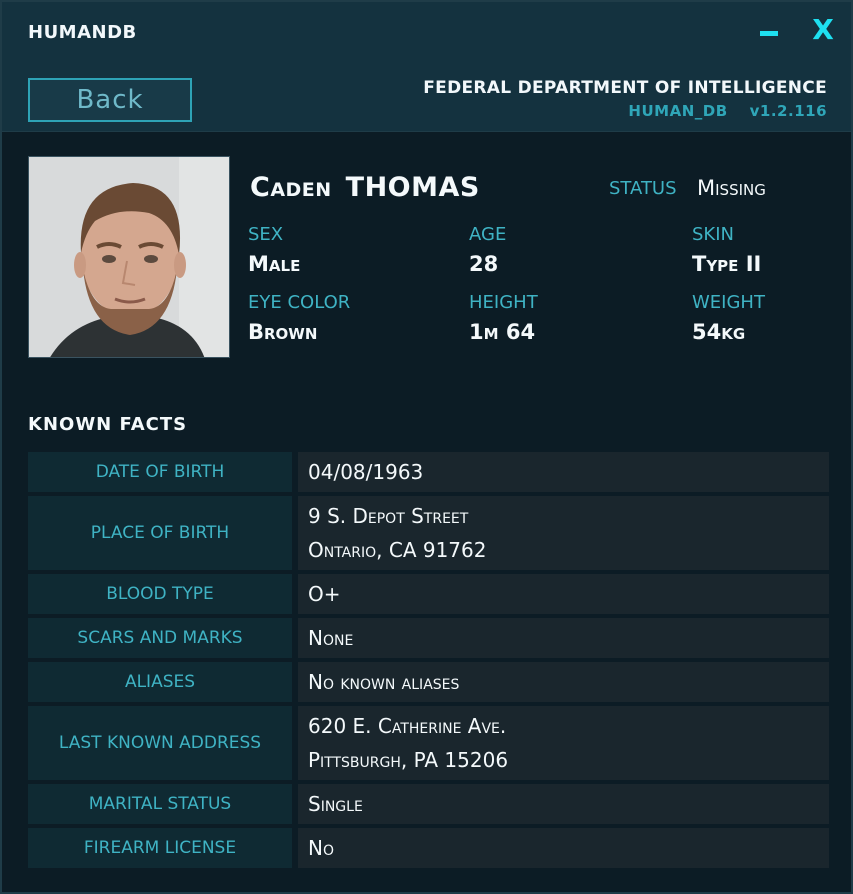 This screenshot has height=894, width=853. What do you see at coordinates (769, 33) in the screenshot?
I see `minimize-icon` at bounding box center [769, 33].